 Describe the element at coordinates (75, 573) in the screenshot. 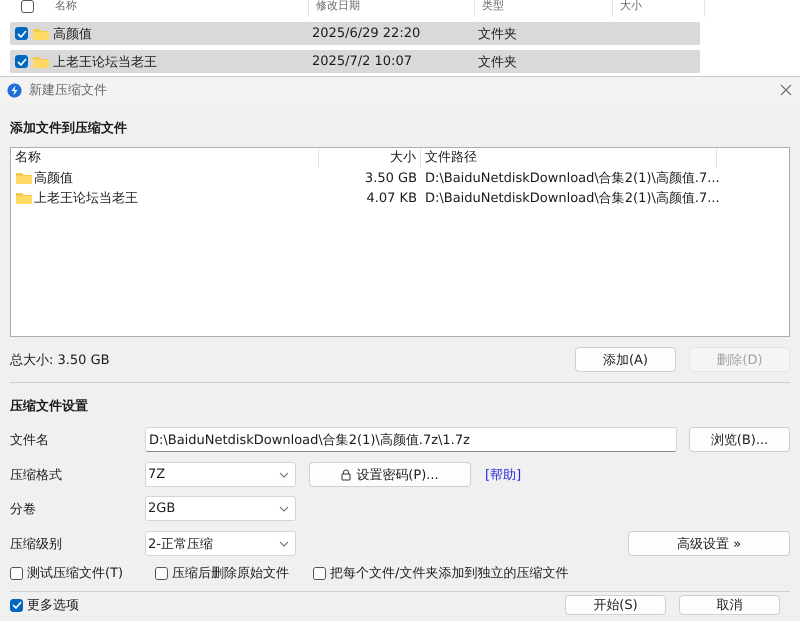

I see `option-label: 测试压缩文件(T)` at that location.